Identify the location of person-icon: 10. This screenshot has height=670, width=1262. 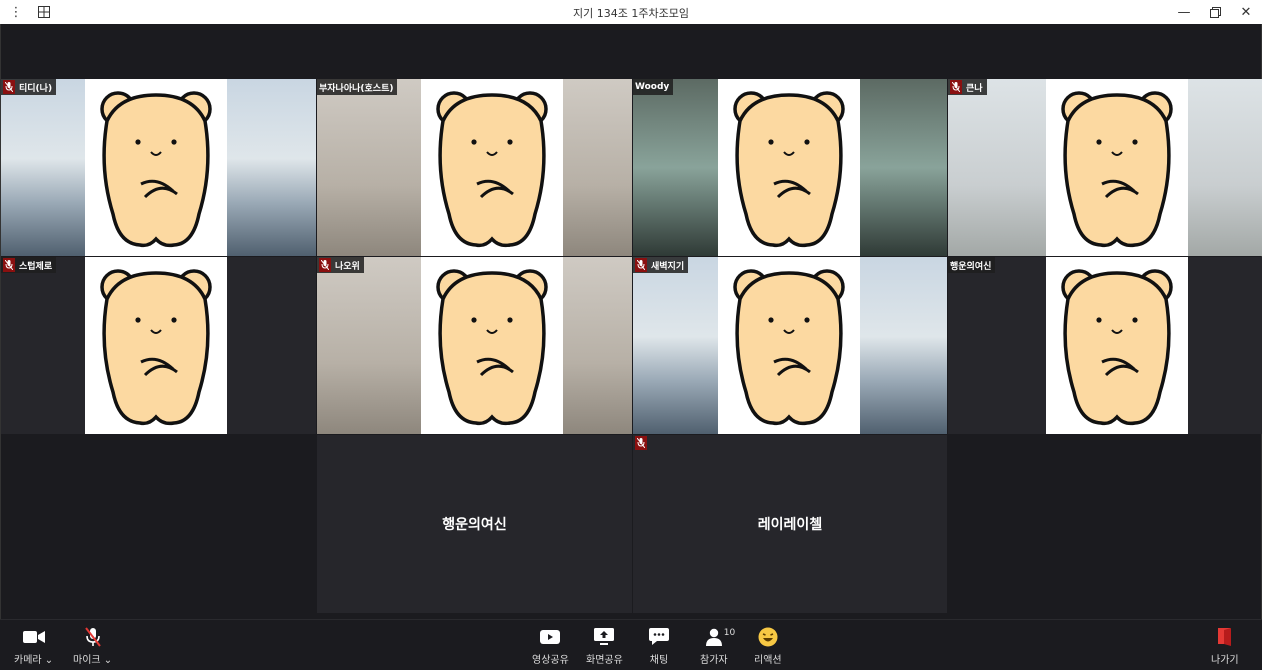
(720, 637).